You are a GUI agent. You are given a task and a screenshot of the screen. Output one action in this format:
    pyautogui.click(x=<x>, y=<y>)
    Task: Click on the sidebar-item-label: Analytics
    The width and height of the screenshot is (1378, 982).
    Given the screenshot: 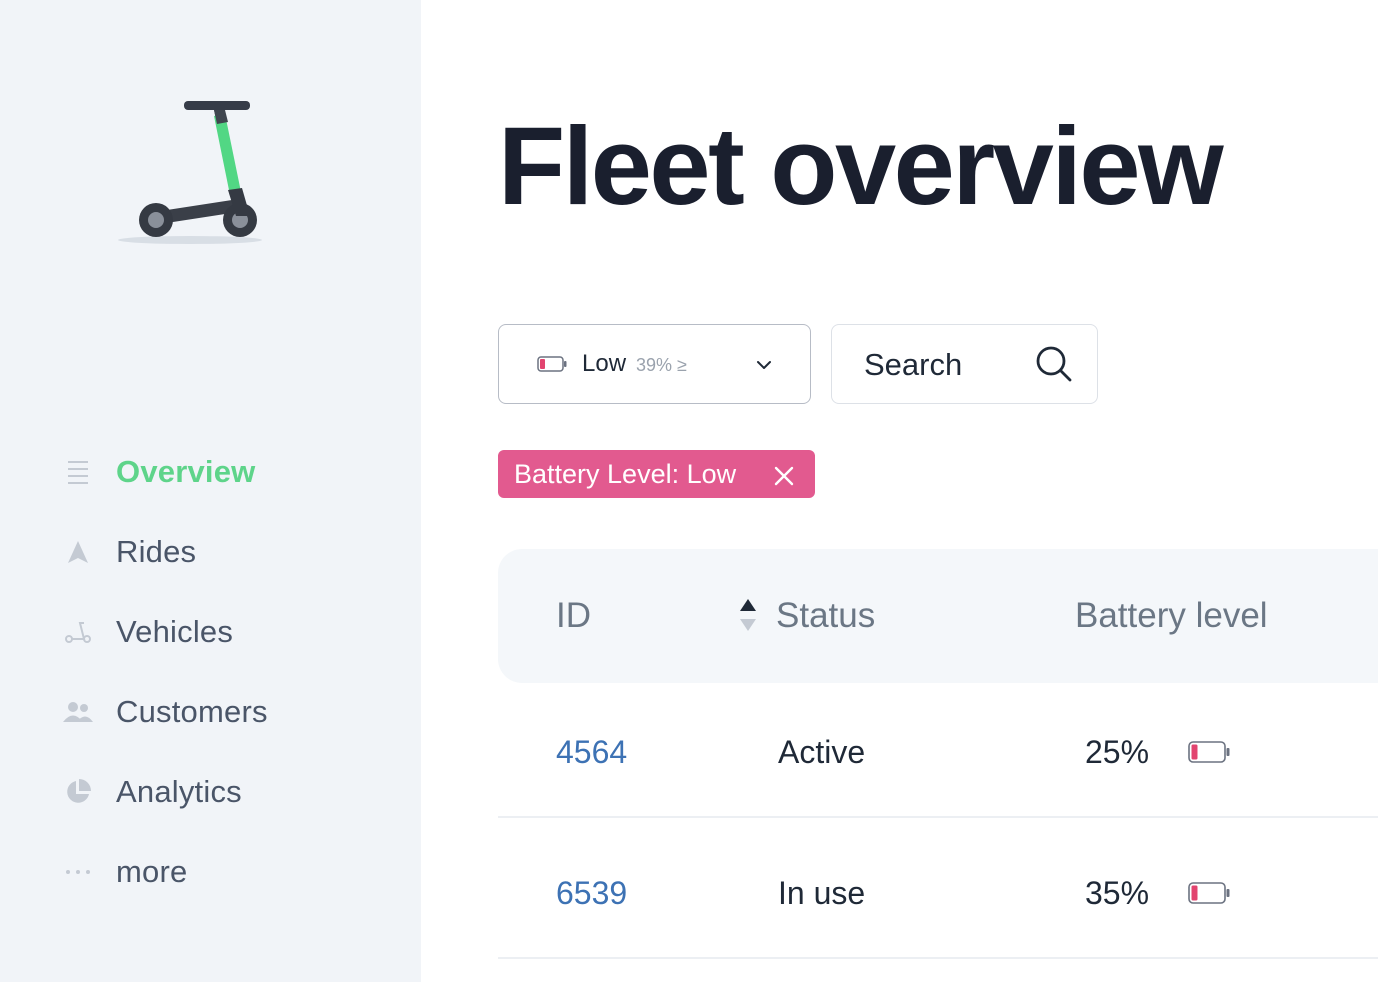 What is the action you would take?
    pyautogui.click(x=179, y=791)
    